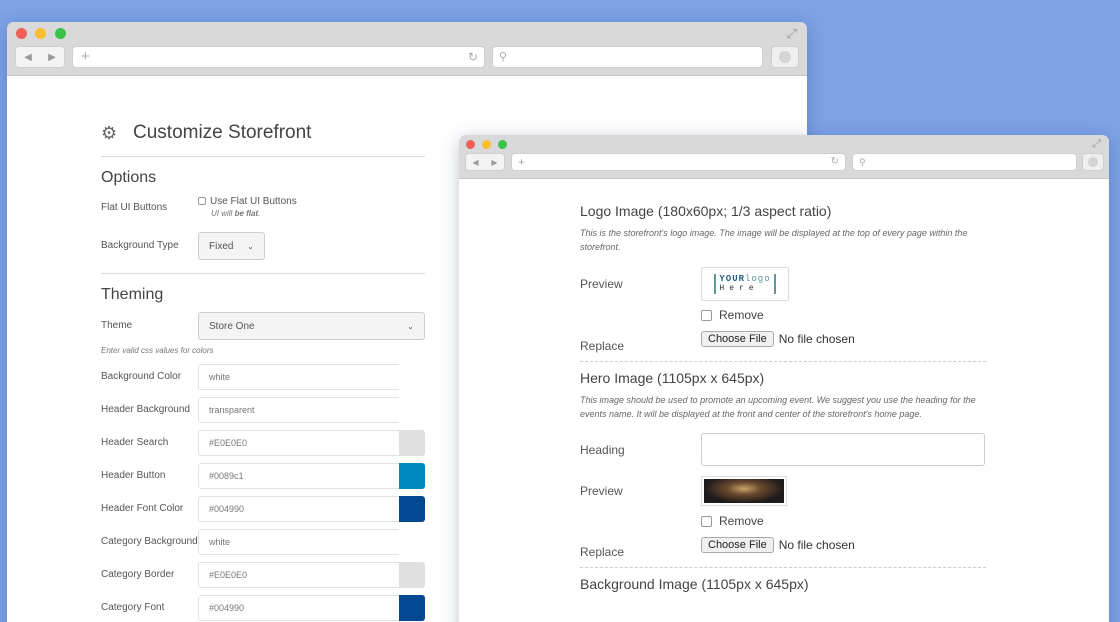 Image resolution: width=1120 pixels, height=622 pixels. Describe the element at coordinates (253, 201) in the screenshot. I see `flat-ui-checkbox-label: Use Flat UI Buttons` at that location.